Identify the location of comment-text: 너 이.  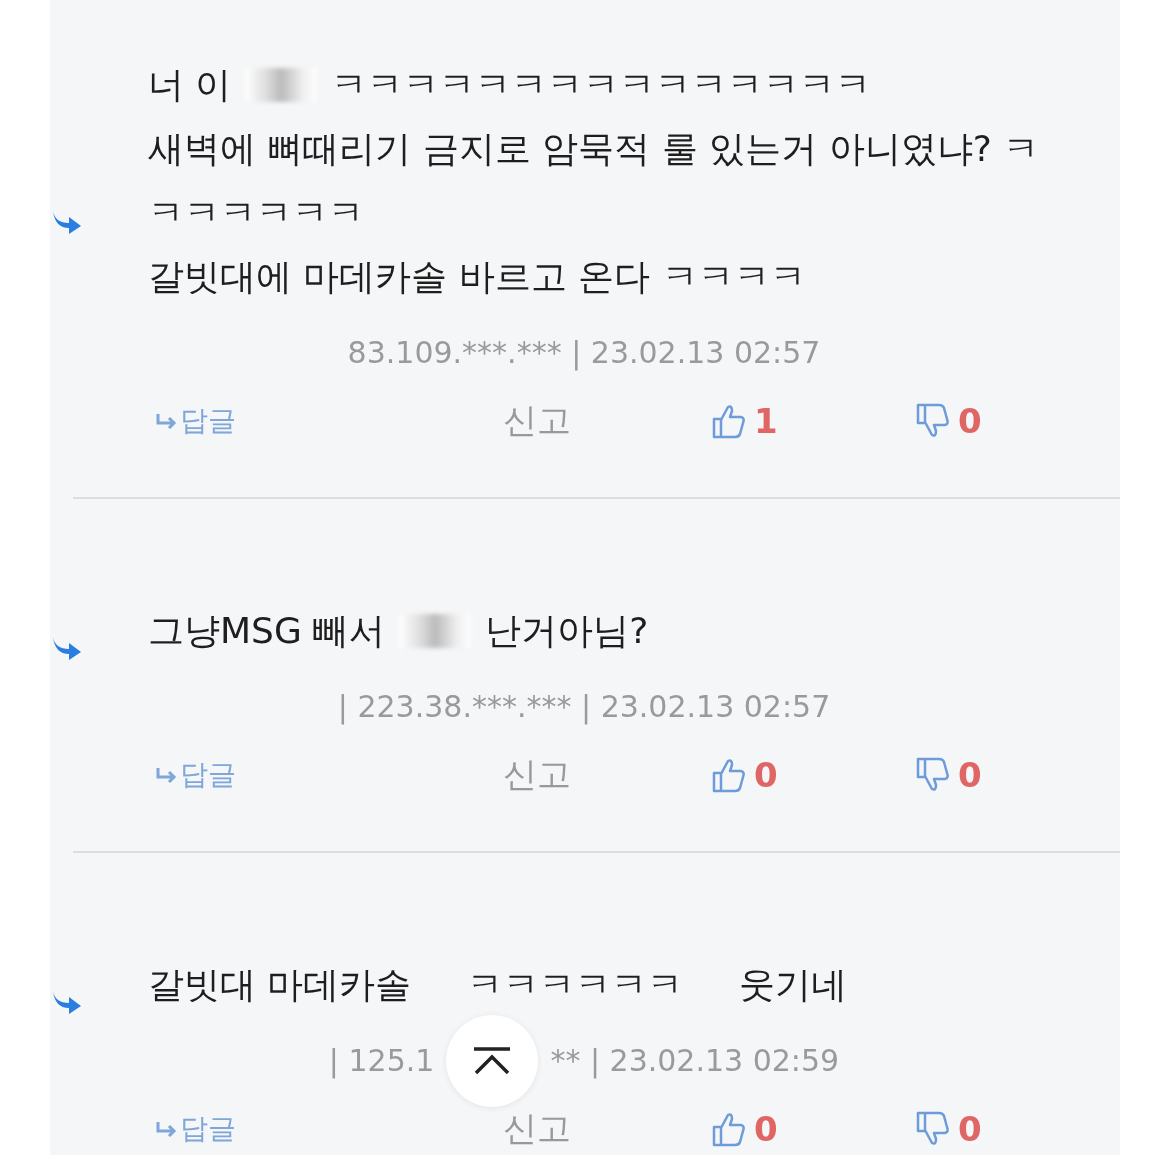
(190, 85).